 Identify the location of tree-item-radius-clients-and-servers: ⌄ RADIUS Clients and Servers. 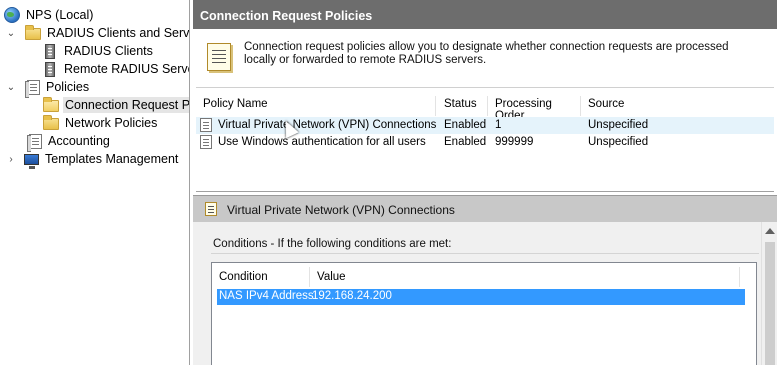
(97, 33).